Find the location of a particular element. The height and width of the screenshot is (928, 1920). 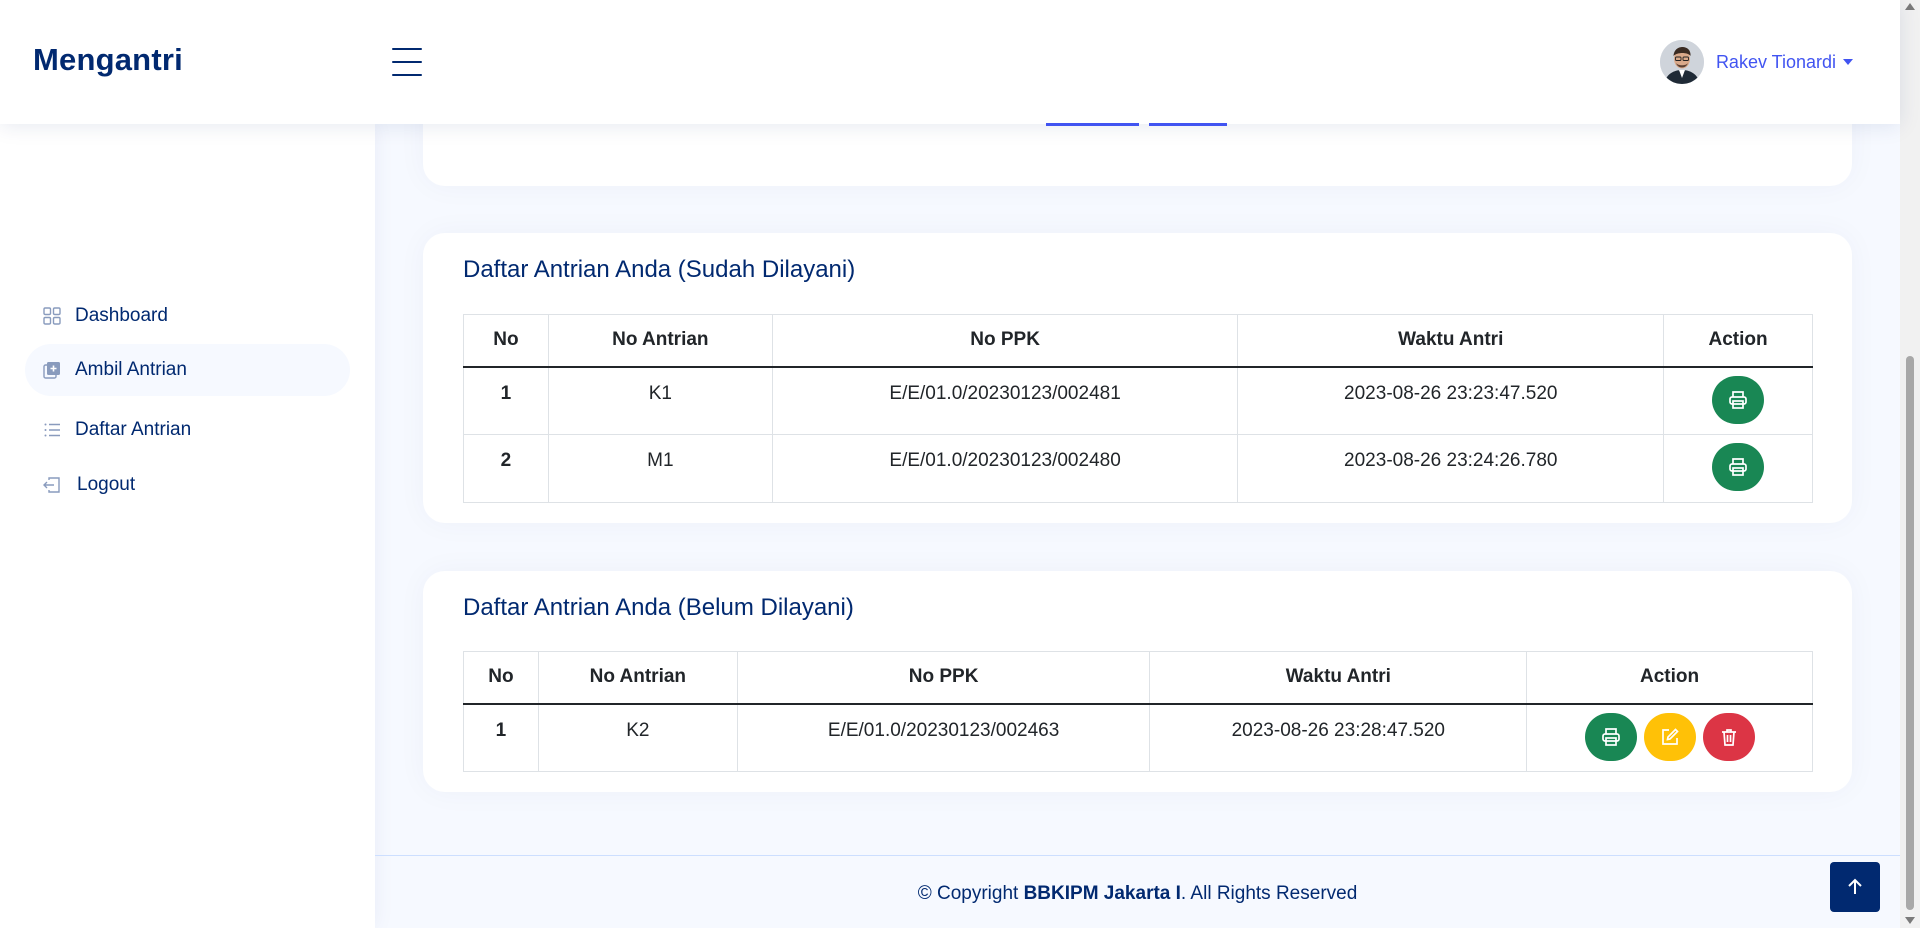

cell-waktu: 2023-08-26 23:23:47.520 is located at coordinates (1451, 400).